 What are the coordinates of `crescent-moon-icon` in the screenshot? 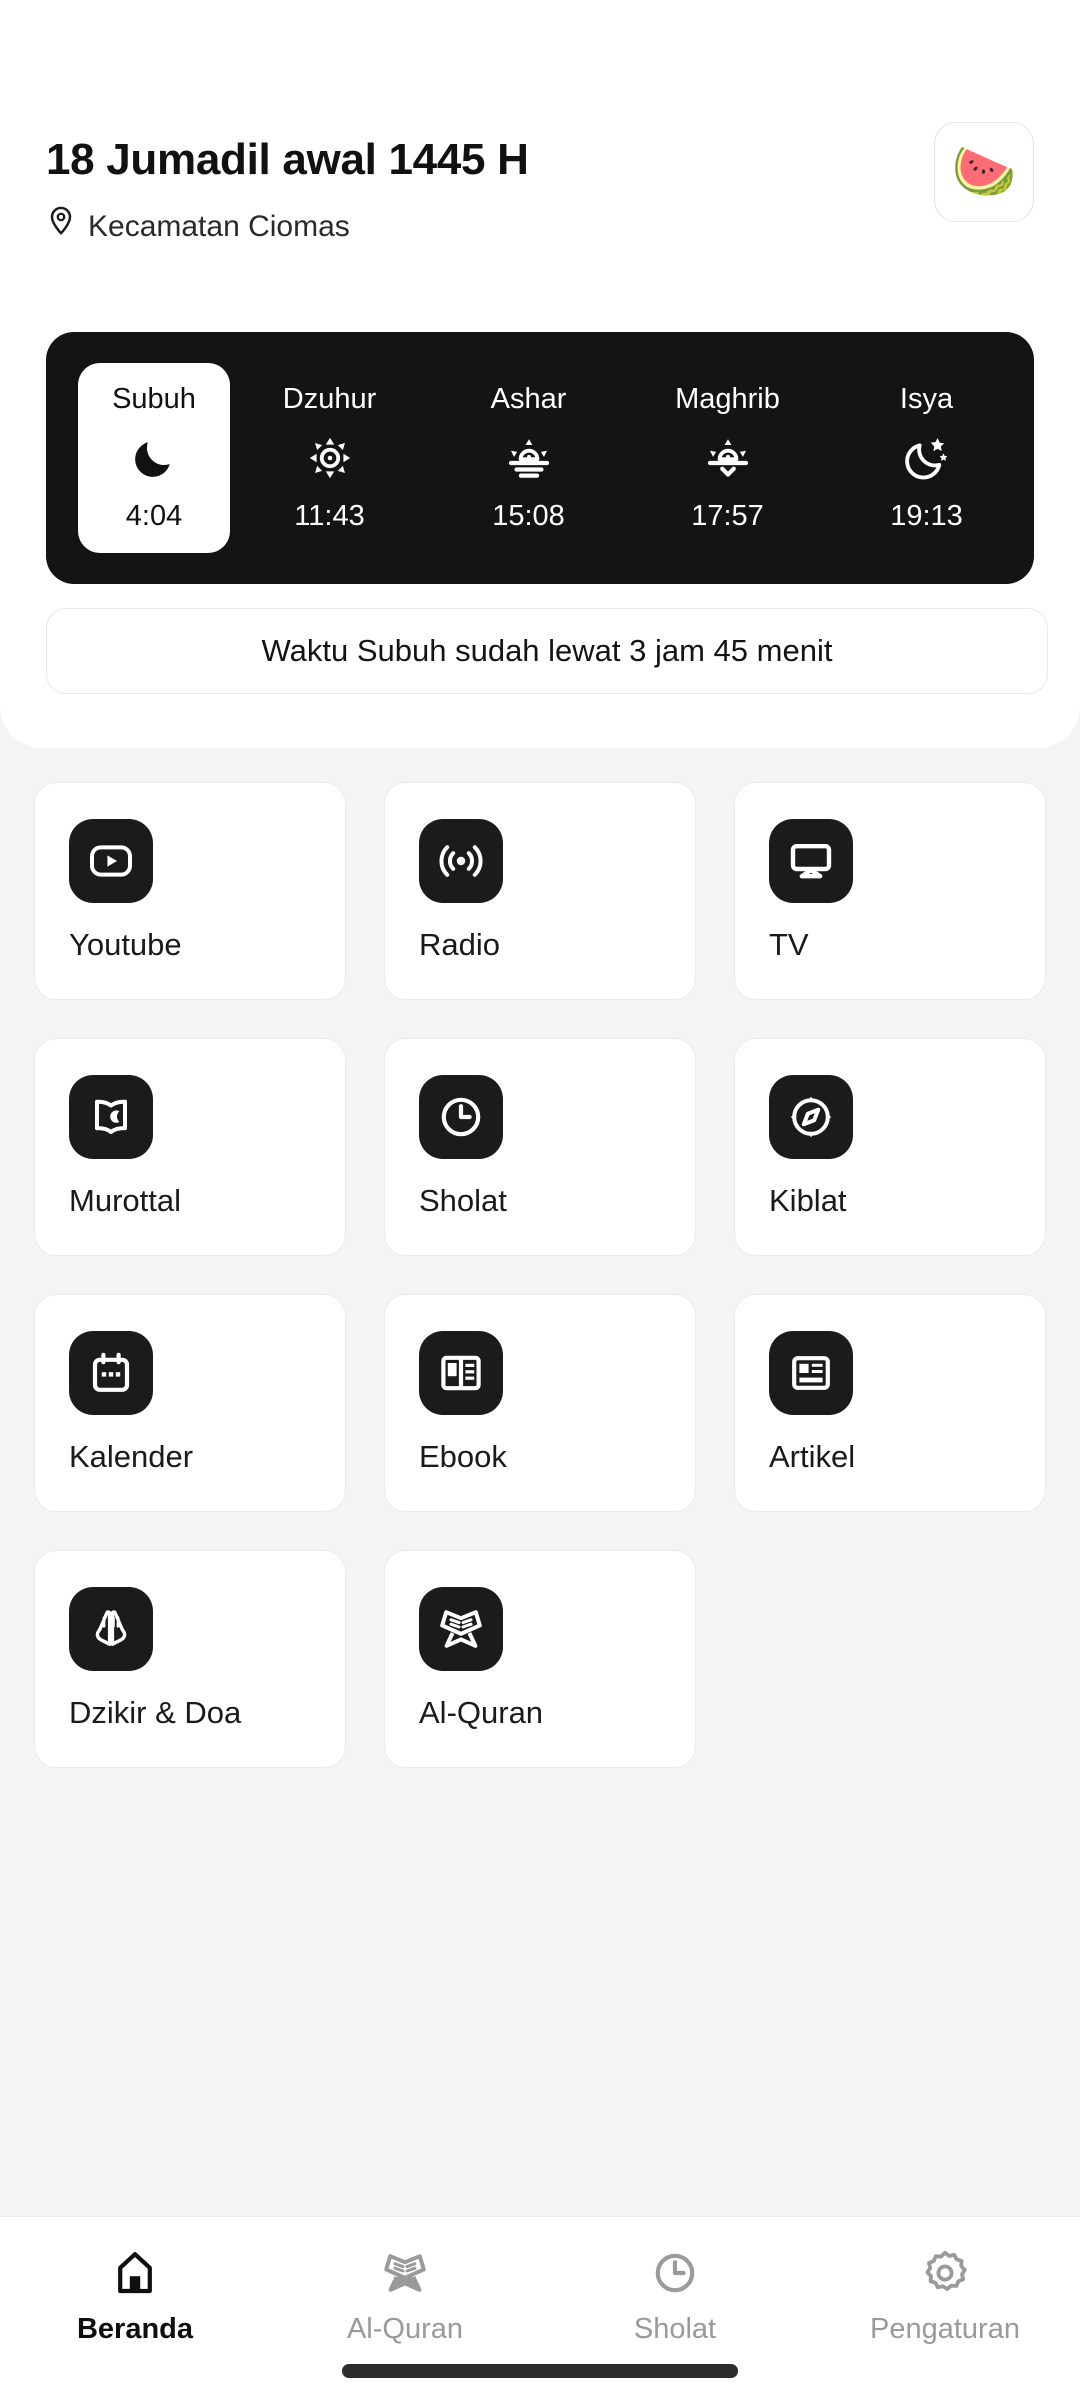 It's located at (154, 458).